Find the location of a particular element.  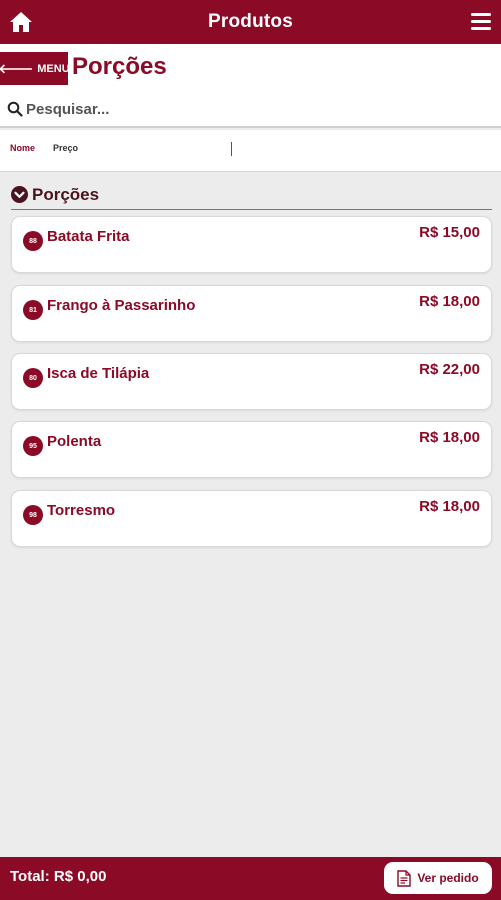

column-divider is located at coordinates (231, 149).